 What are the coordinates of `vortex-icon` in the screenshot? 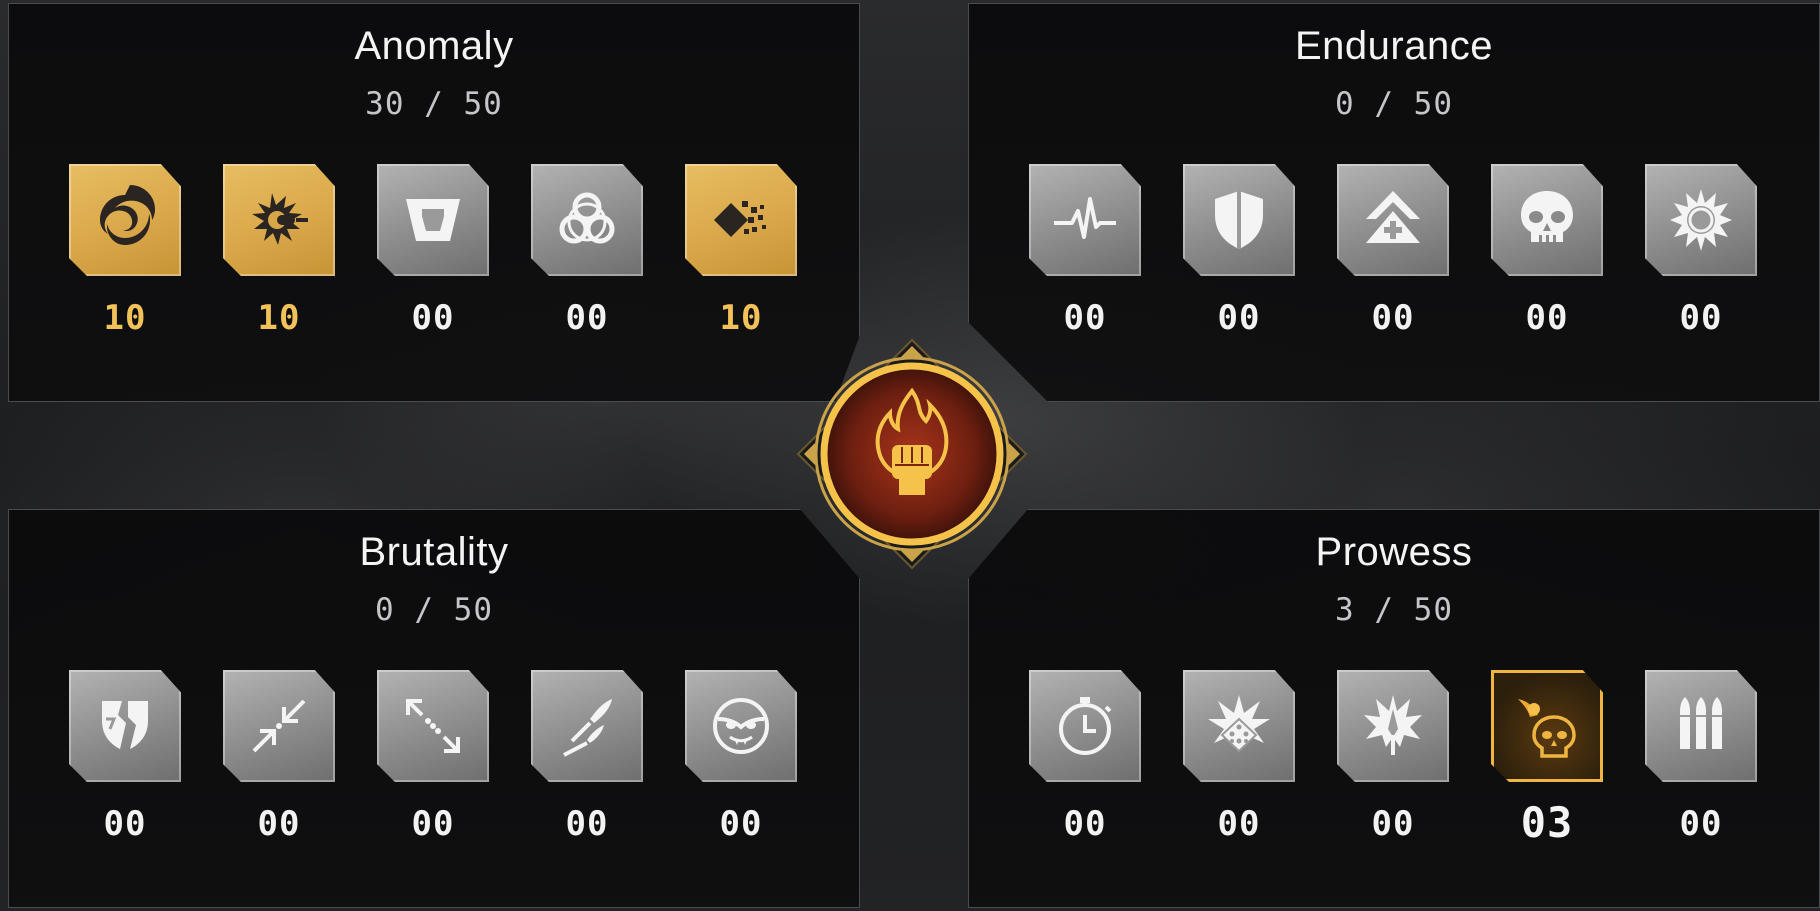 It's located at (125, 220).